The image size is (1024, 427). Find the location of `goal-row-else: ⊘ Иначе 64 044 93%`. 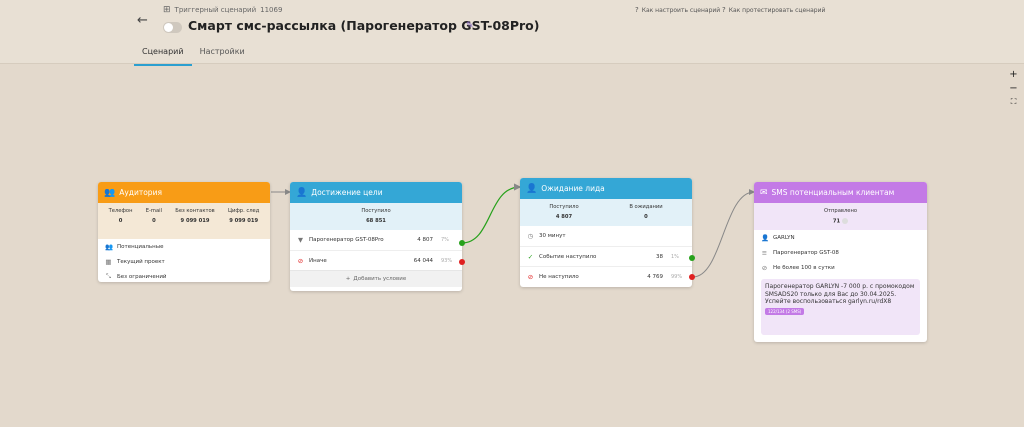

goal-row-else: ⊘ Иначе 64 044 93% is located at coordinates (376, 260).